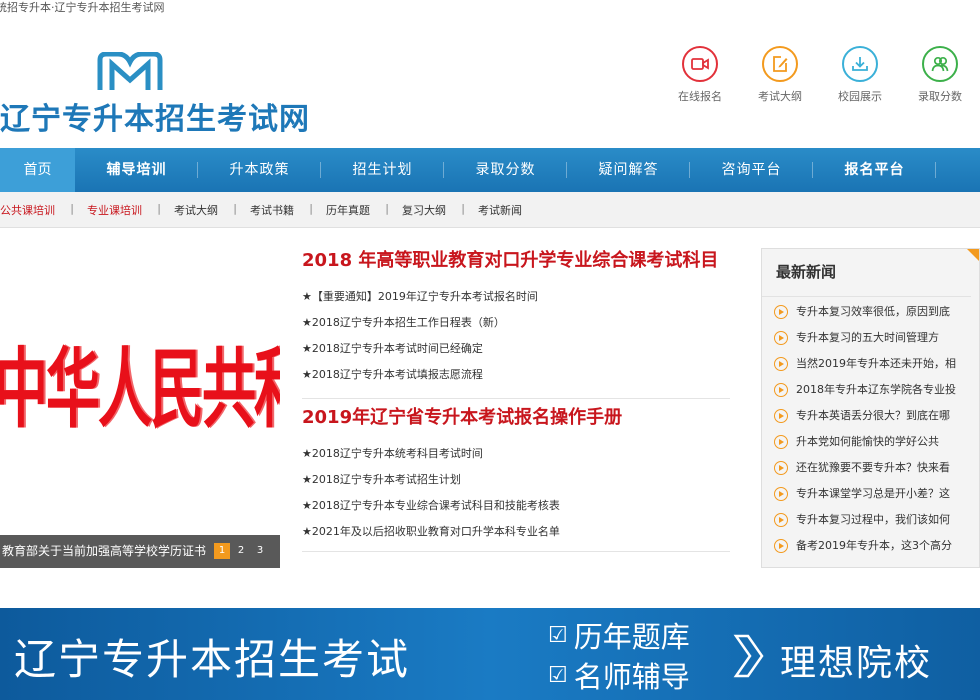 Image resolution: width=980 pixels, height=700 pixels. I want to click on banner-feature-text: 历年题库, so click(631, 637).